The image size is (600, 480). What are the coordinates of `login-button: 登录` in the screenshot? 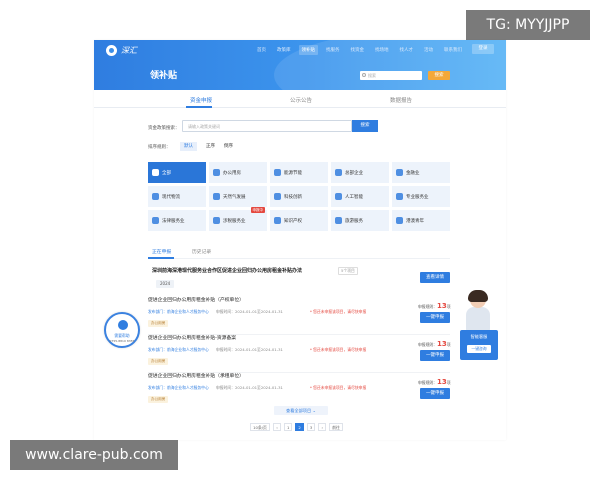 It's located at (483, 49).